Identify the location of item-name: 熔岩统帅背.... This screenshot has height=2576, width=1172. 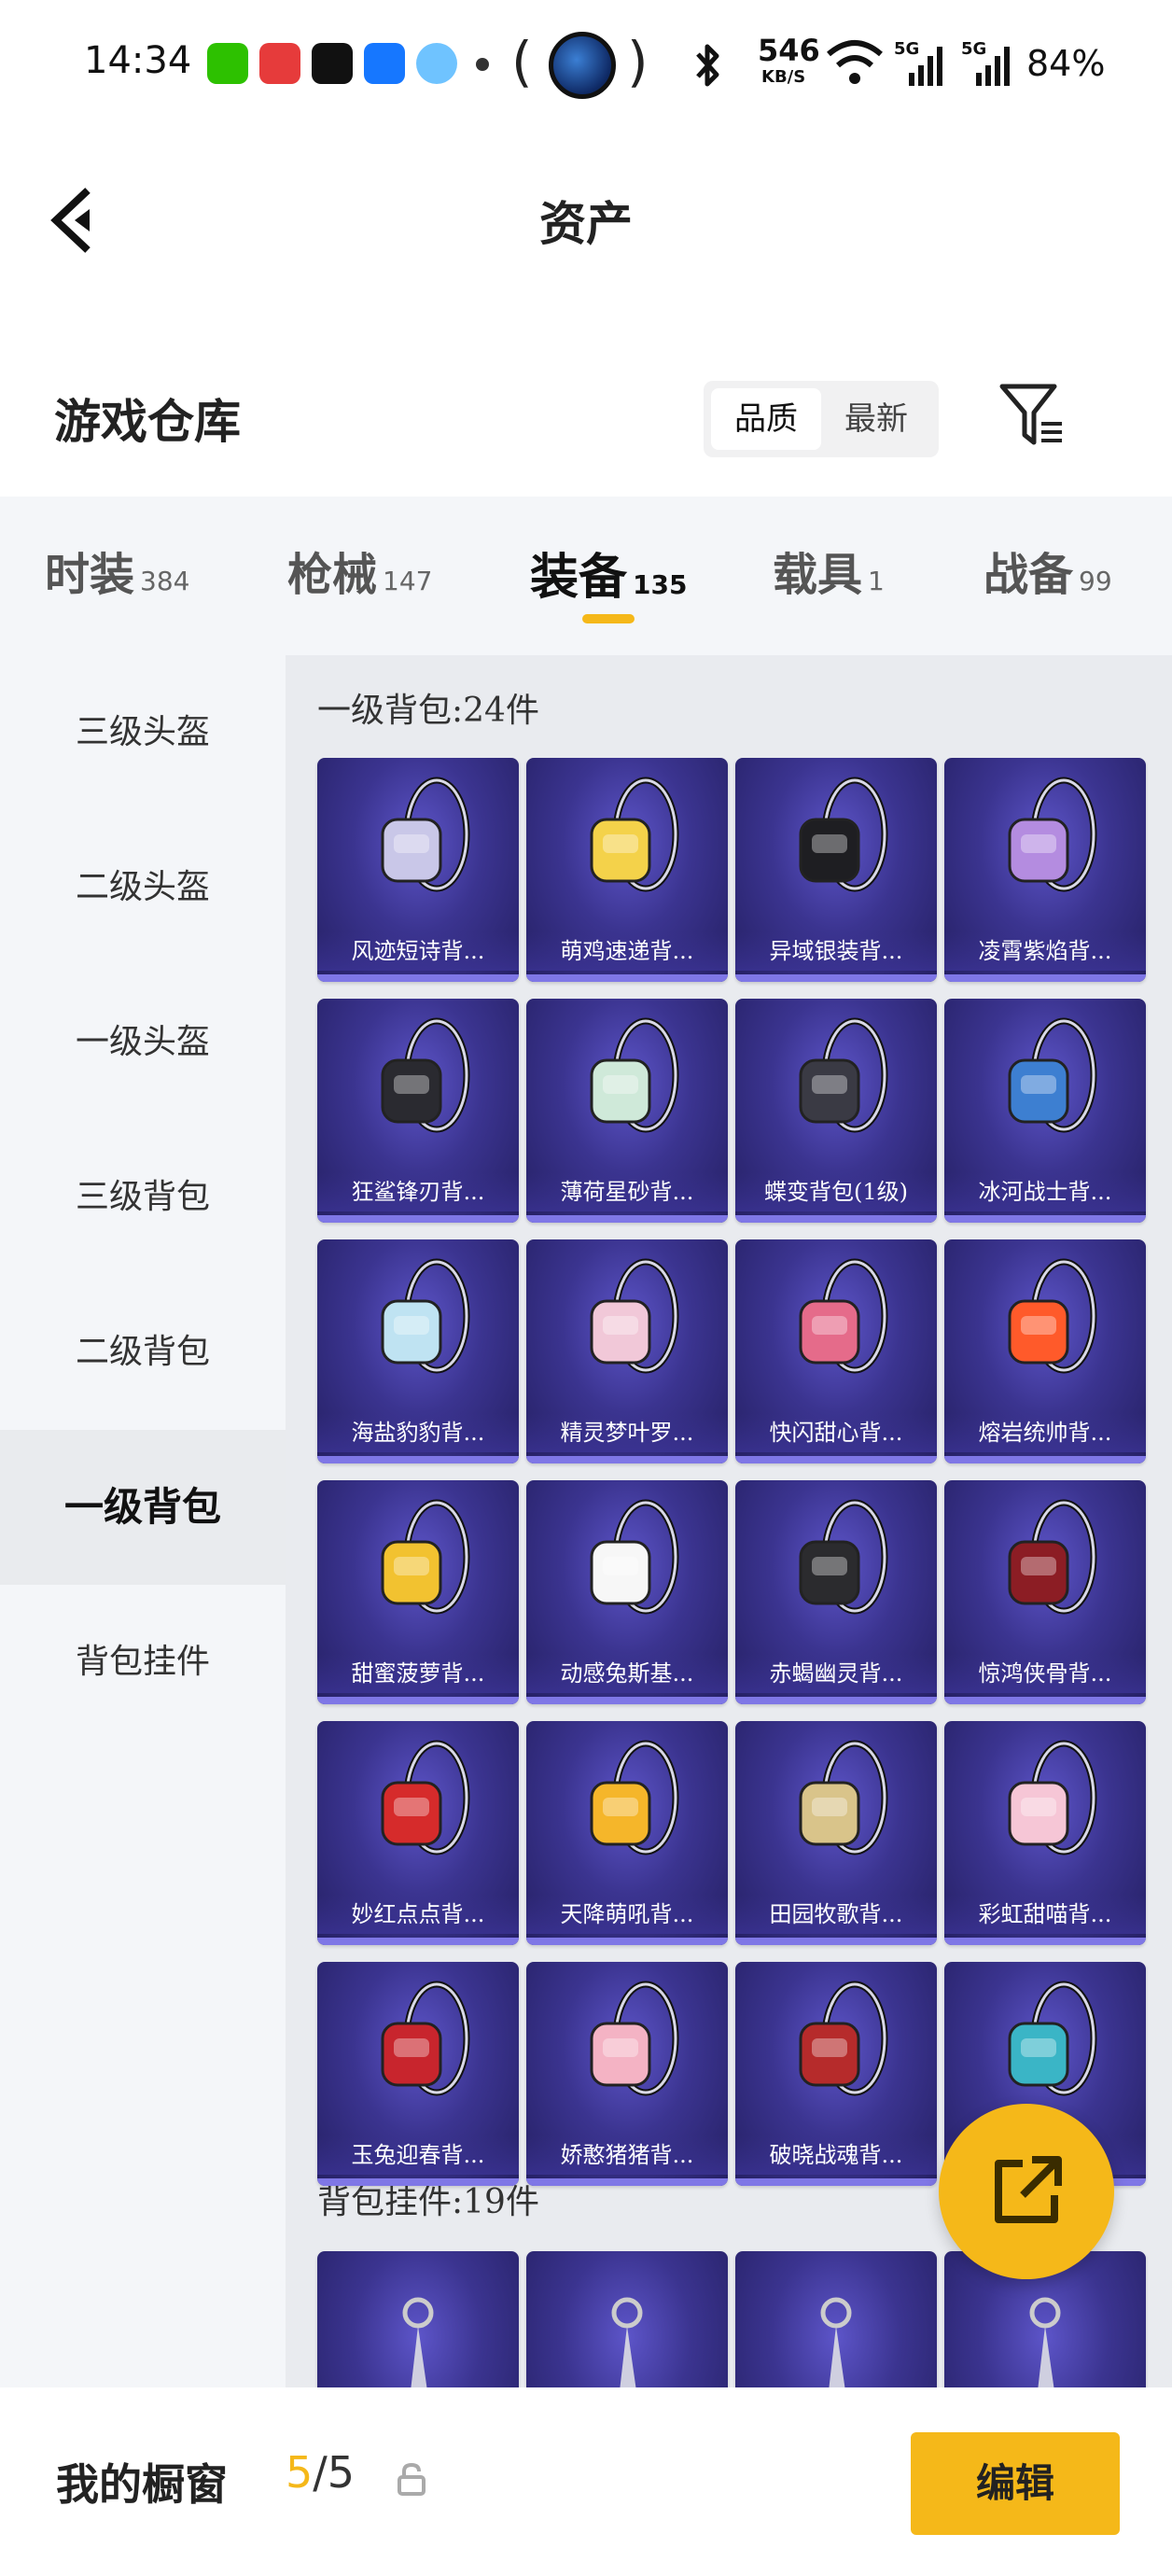
(1045, 1432).